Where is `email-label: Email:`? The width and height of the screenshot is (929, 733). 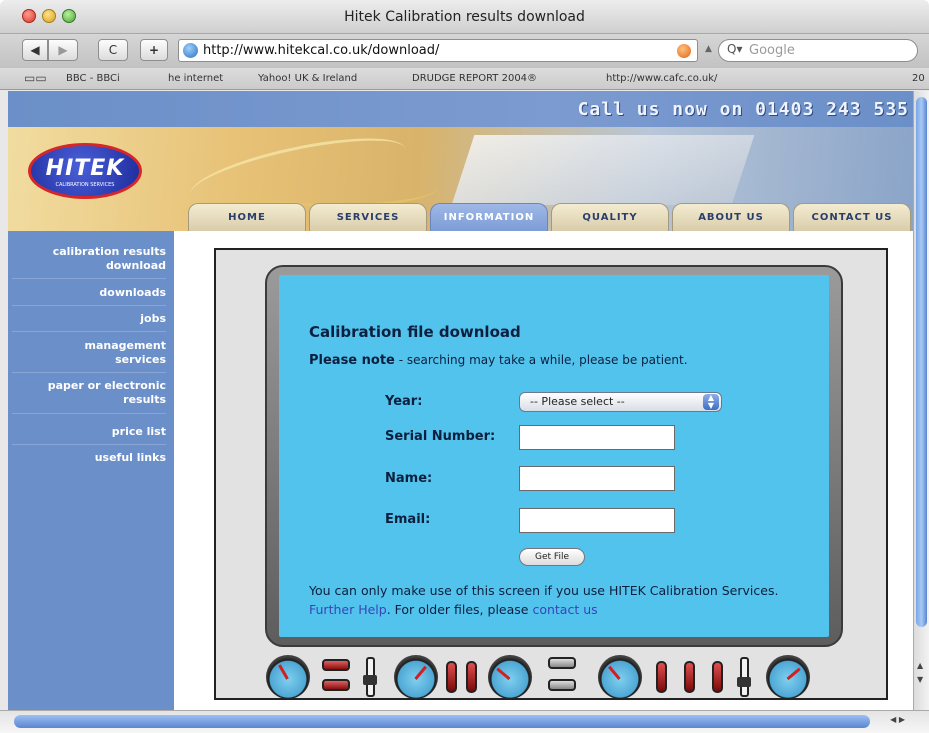 email-label: Email: is located at coordinates (408, 519).